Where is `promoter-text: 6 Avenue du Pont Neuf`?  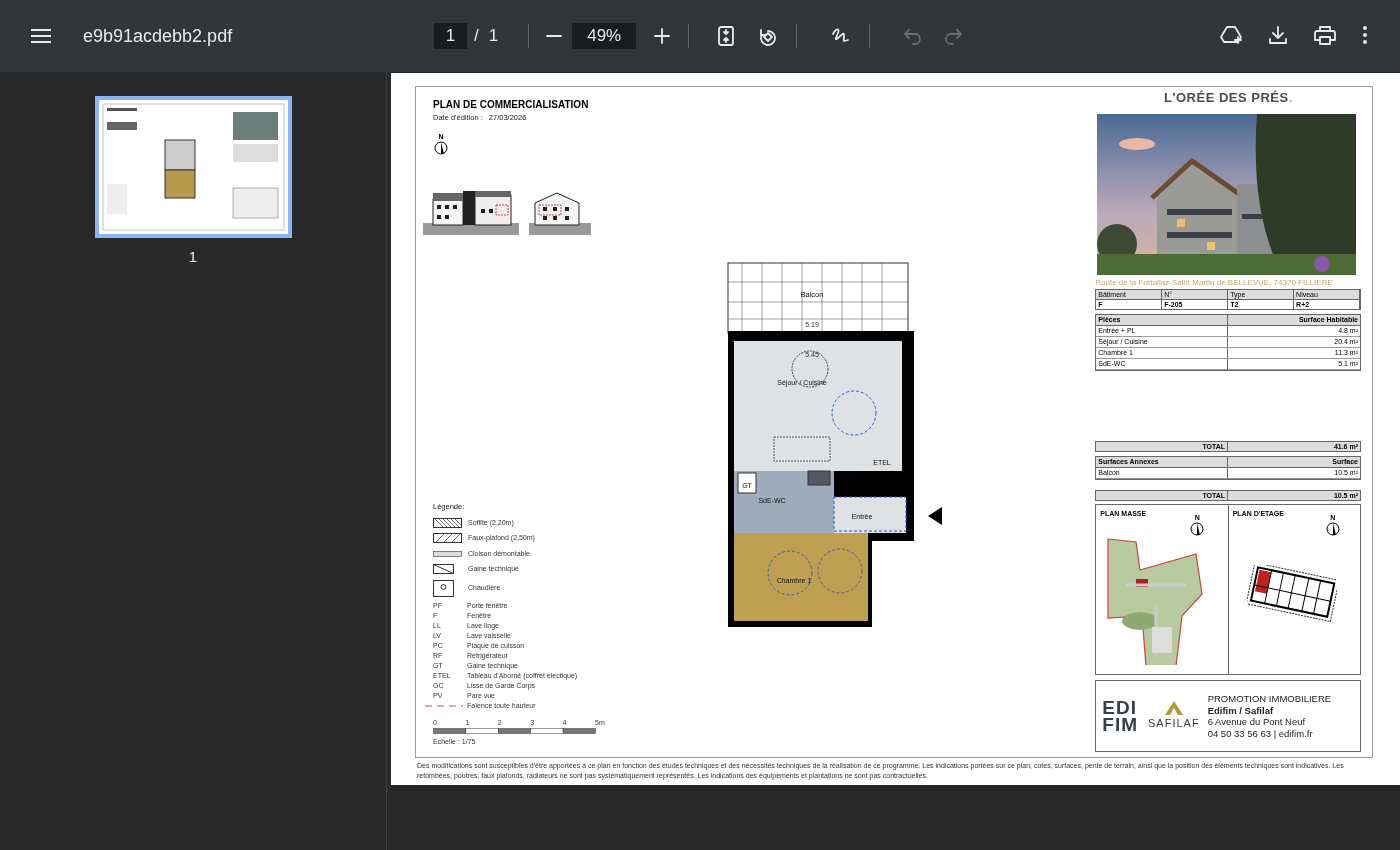
promoter-text: 6 Avenue du Pont Neuf is located at coordinates (1257, 722).